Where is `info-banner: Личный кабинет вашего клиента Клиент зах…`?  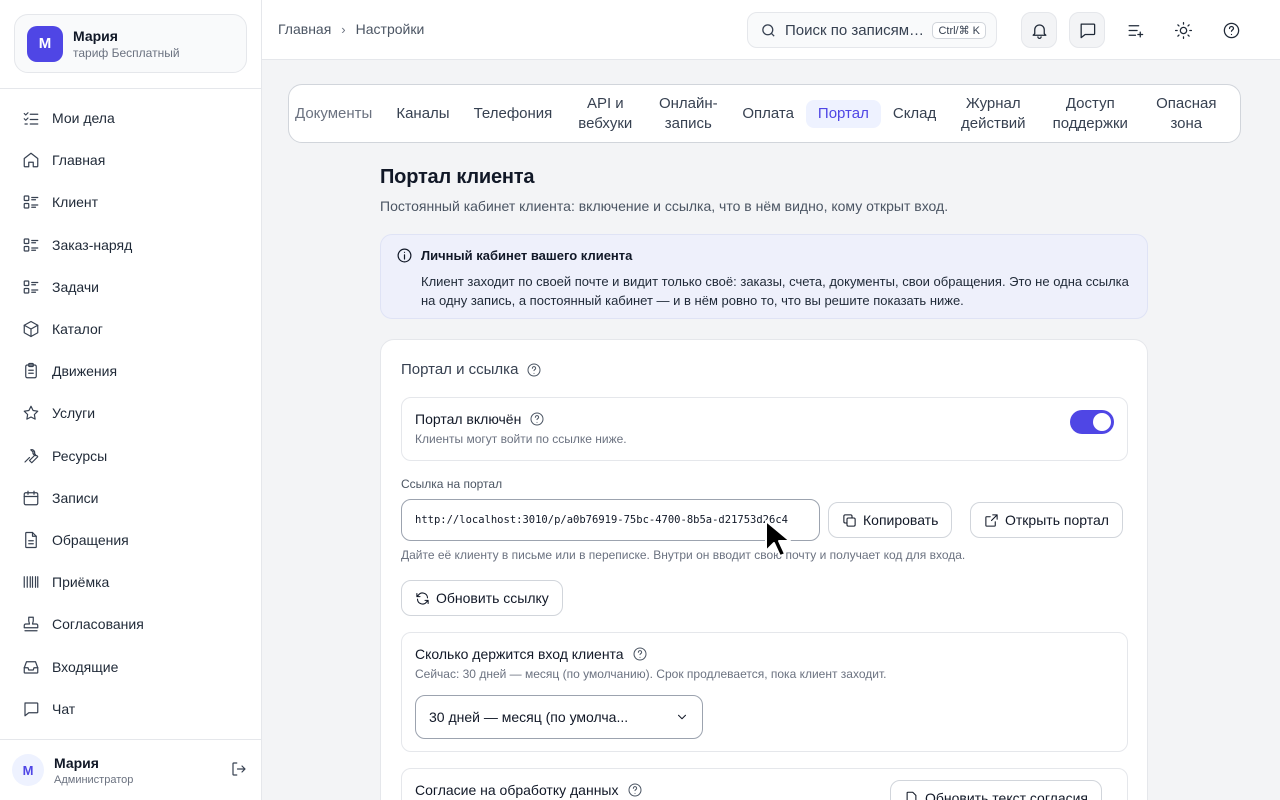
info-banner: Личный кабинет вашего клиента Клиент зах… is located at coordinates (764, 276).